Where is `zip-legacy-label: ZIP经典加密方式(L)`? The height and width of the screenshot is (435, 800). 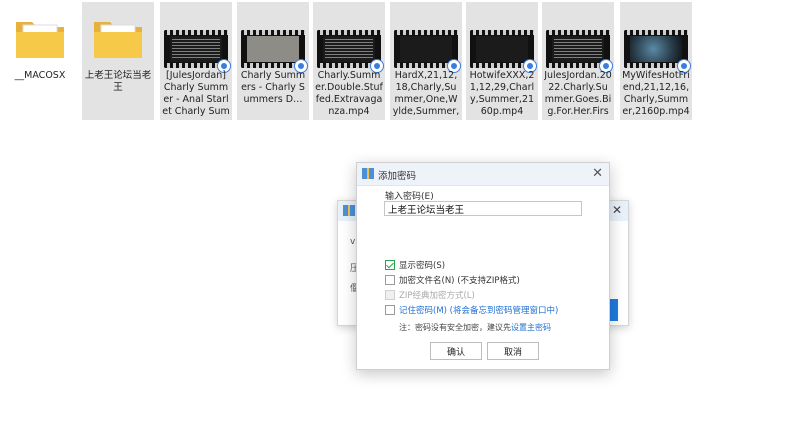
zip-legacy-label: ZIP经典加密方式(L) is located at coordinates (437, 296).